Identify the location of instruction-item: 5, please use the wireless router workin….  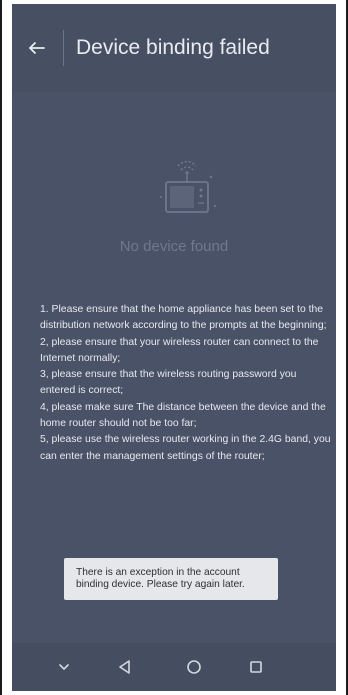
(185, 448).